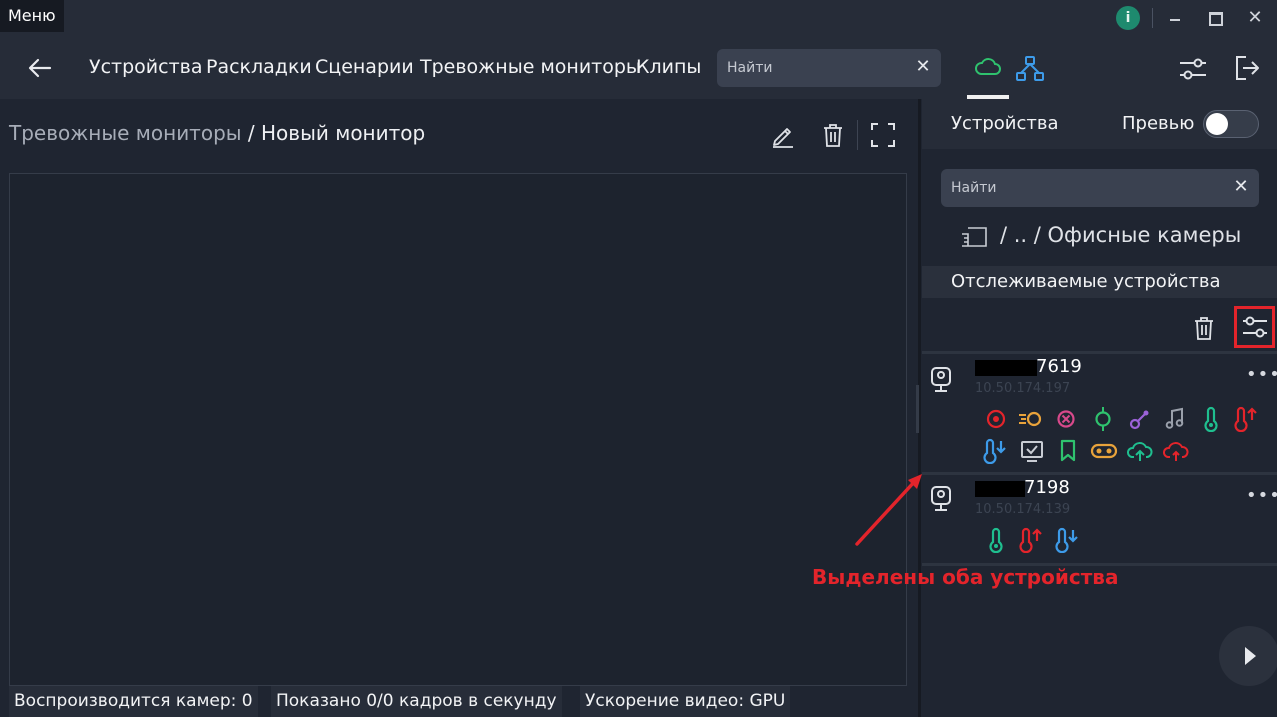 The width and height of the screenshot is (1277, 717). I want to click on annotation-arrow, so click(888, 510).